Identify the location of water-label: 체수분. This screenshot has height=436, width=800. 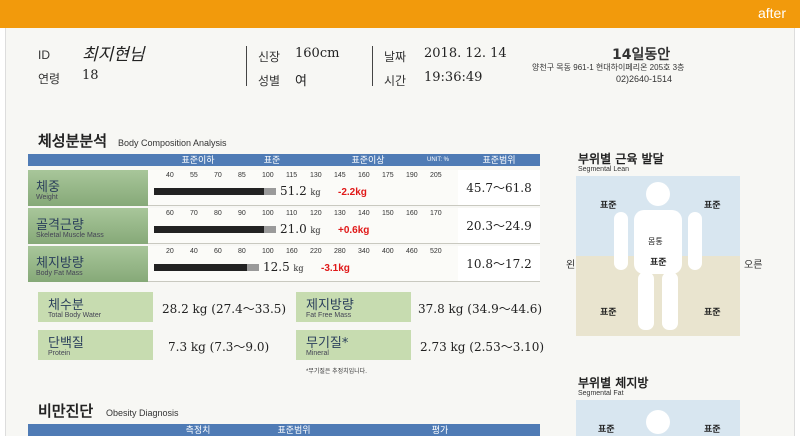
(66, 305).